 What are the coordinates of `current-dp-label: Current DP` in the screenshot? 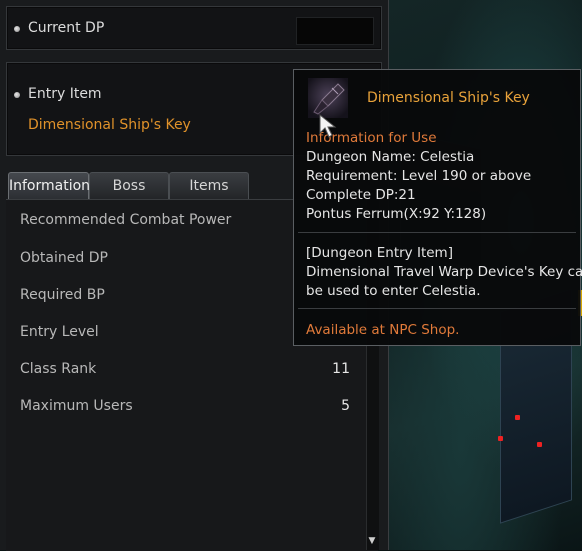 It's located at (66, 28).